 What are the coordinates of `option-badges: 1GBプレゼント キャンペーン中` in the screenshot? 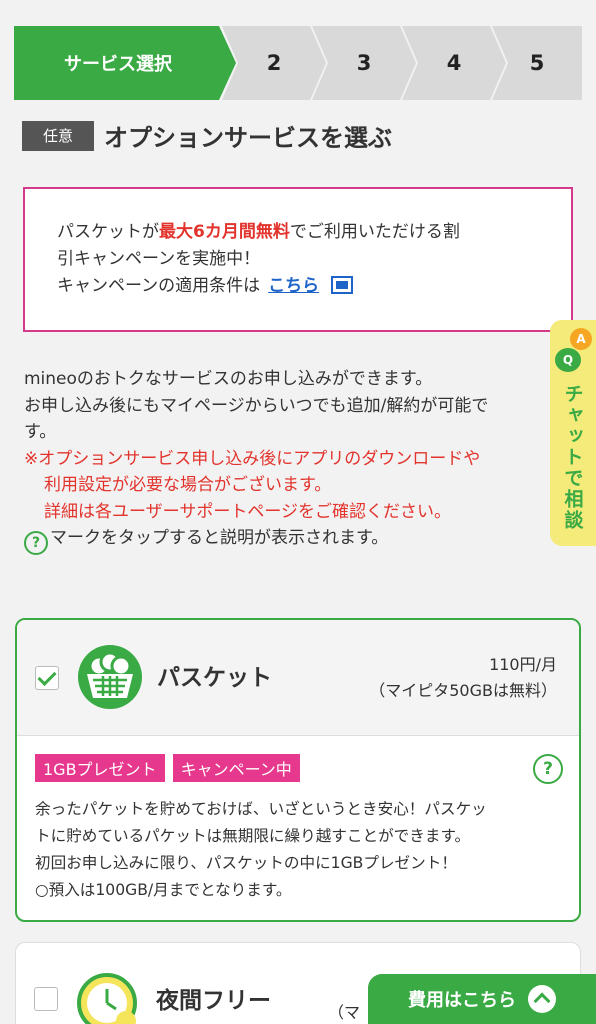 It's located at (167, 768).